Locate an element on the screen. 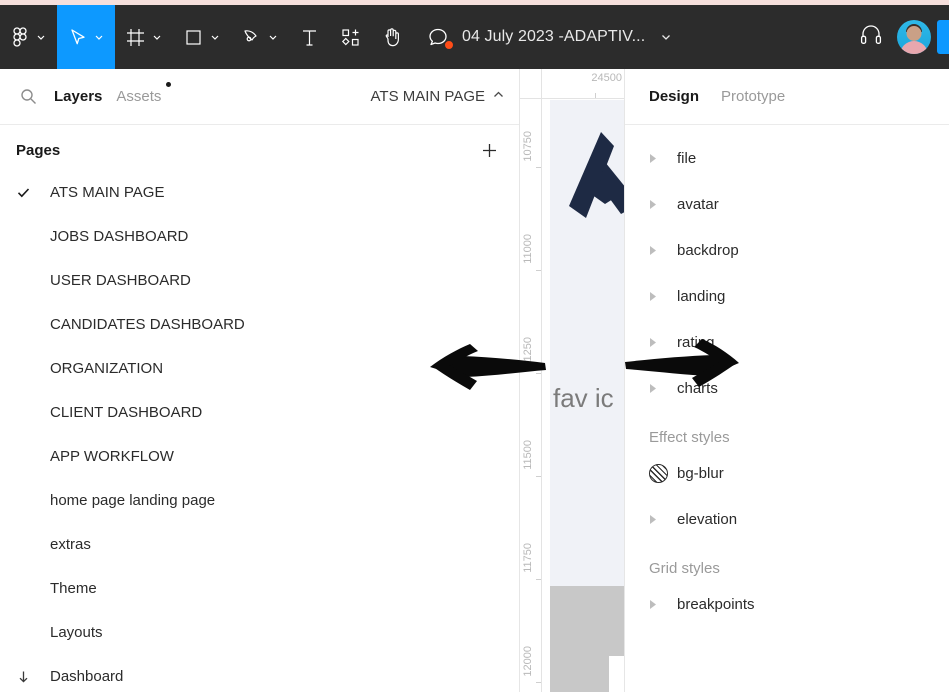 This screenshot has height=692, width=949. style-list-item: bg-blur is located at coordinates (787, 473).